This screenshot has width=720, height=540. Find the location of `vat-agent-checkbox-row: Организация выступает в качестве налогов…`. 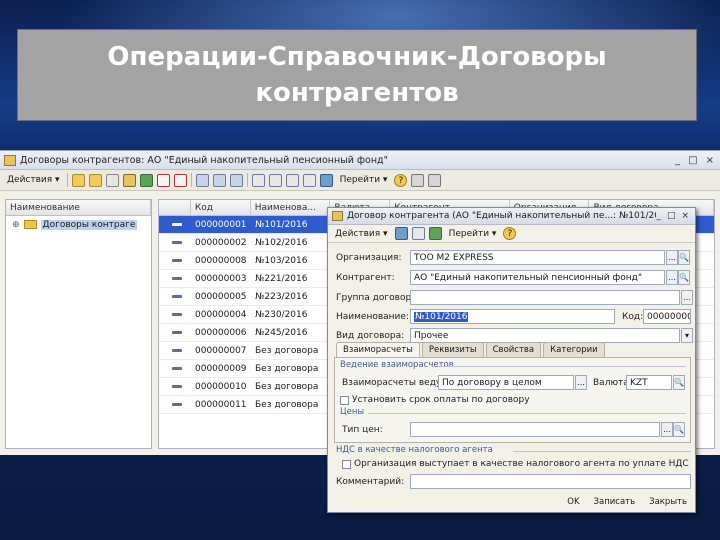

vat-agent-checkbox-row: Организация выступает в качестве налогов… is located at coordinates (515, 464).